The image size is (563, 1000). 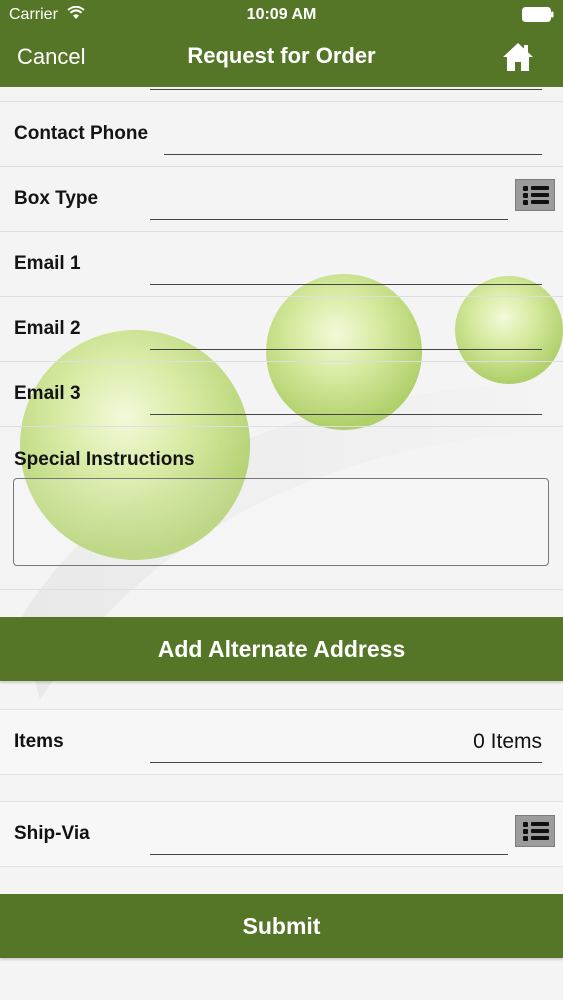 What do you see at coordinates (518, 57) in the screenshot?
I see `home-icon` at bounding box center [518, 57].